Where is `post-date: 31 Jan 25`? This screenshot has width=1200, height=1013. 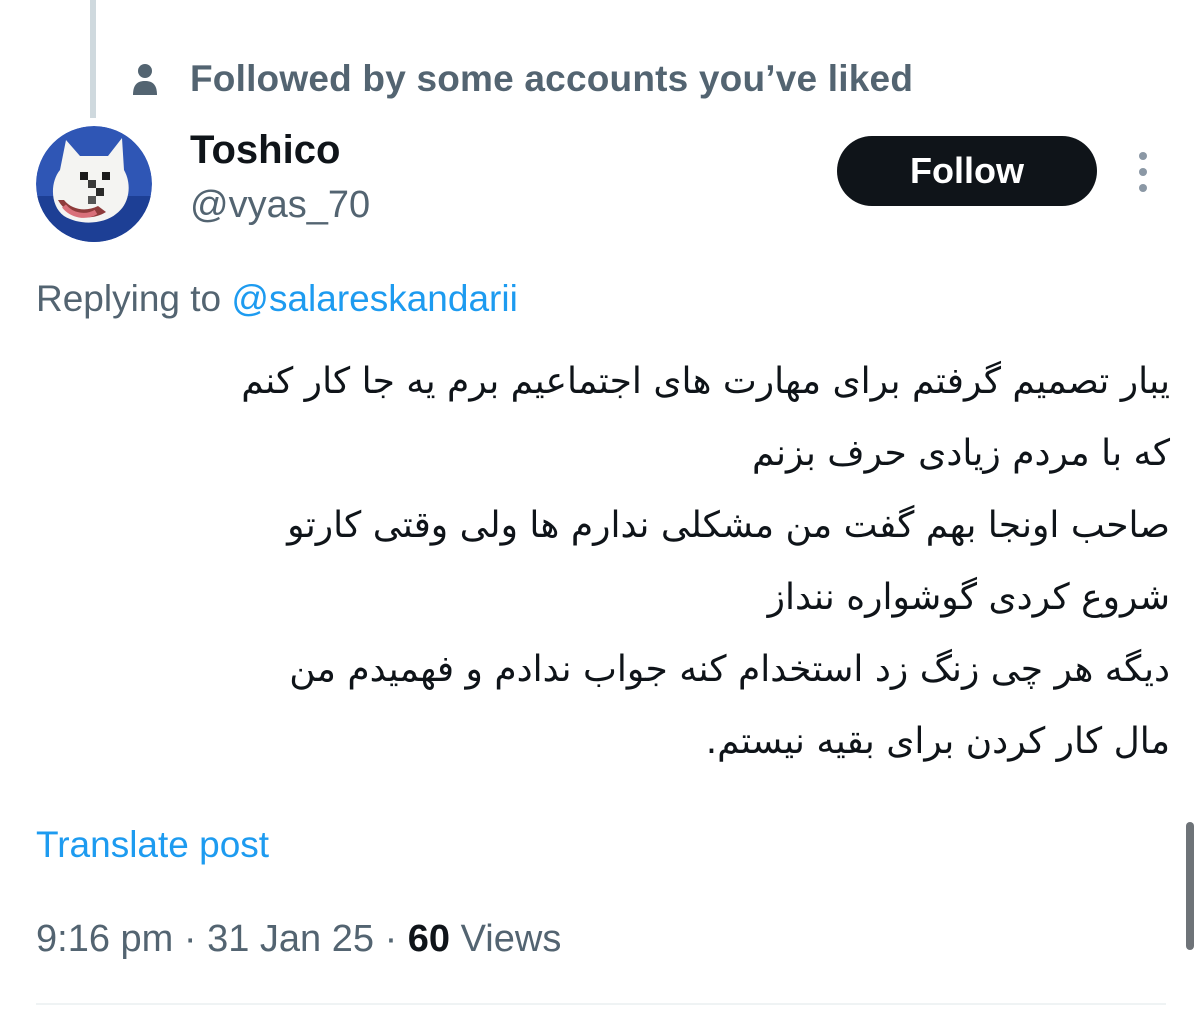
post-date: 31 Jan 25 is located at coordinates (290, 939).